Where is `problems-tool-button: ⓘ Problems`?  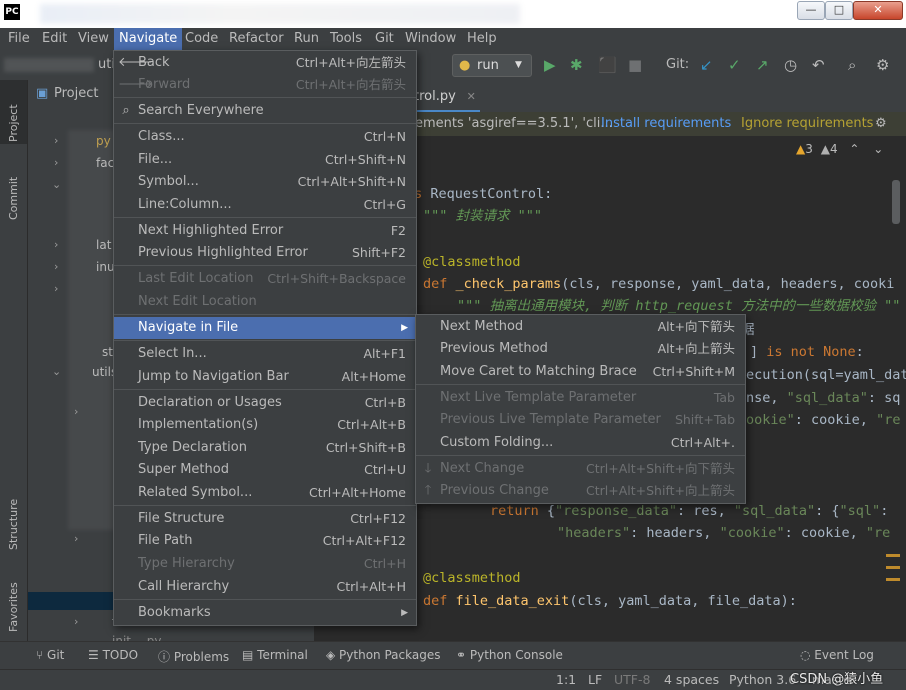
problems-tool-button: ⓘ Problems is located at coordinates (193, 656).